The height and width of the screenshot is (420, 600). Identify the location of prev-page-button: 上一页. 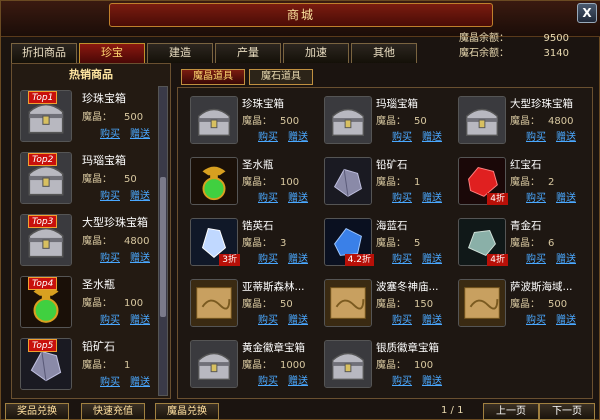
(511, 411).